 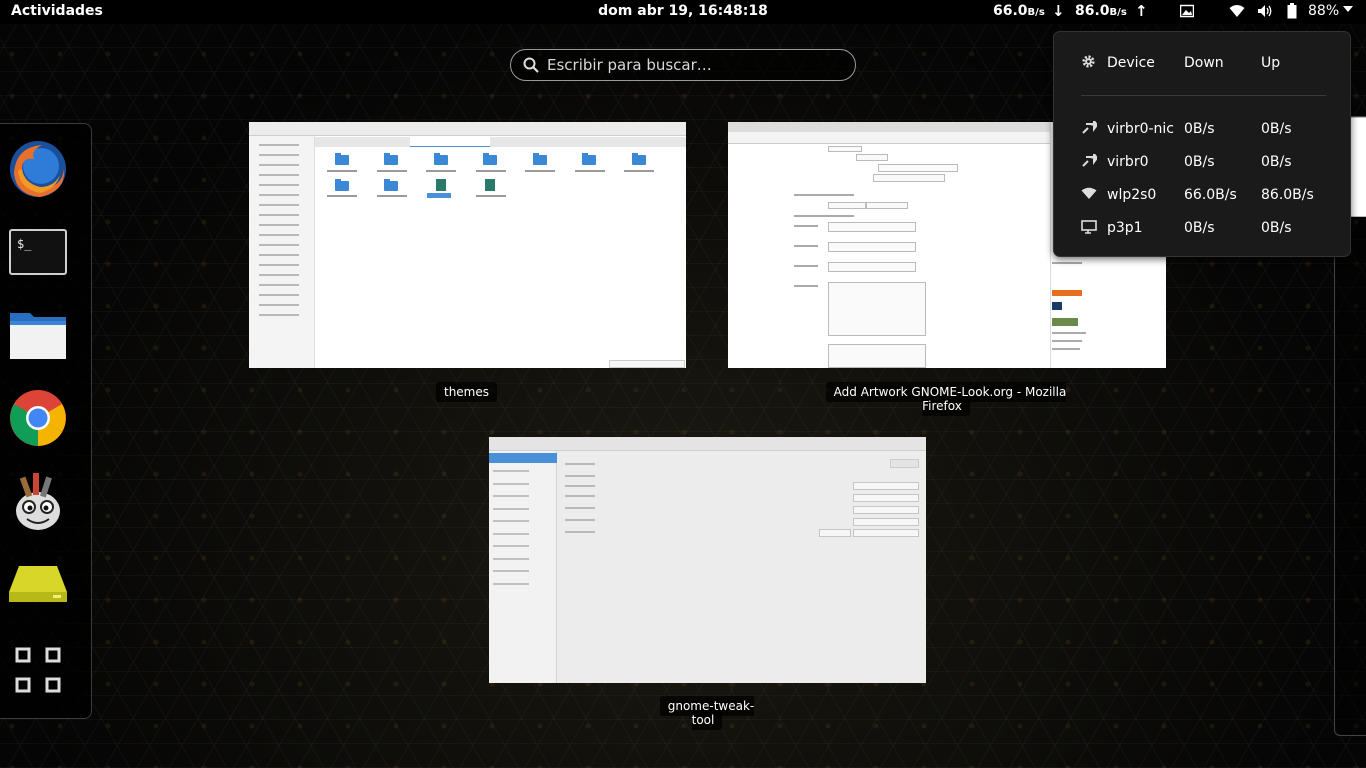 What do you see at coordinates (282, 252) in the screenshot?
I see `nautilus-sidebar` at bounding box center [282, 252].